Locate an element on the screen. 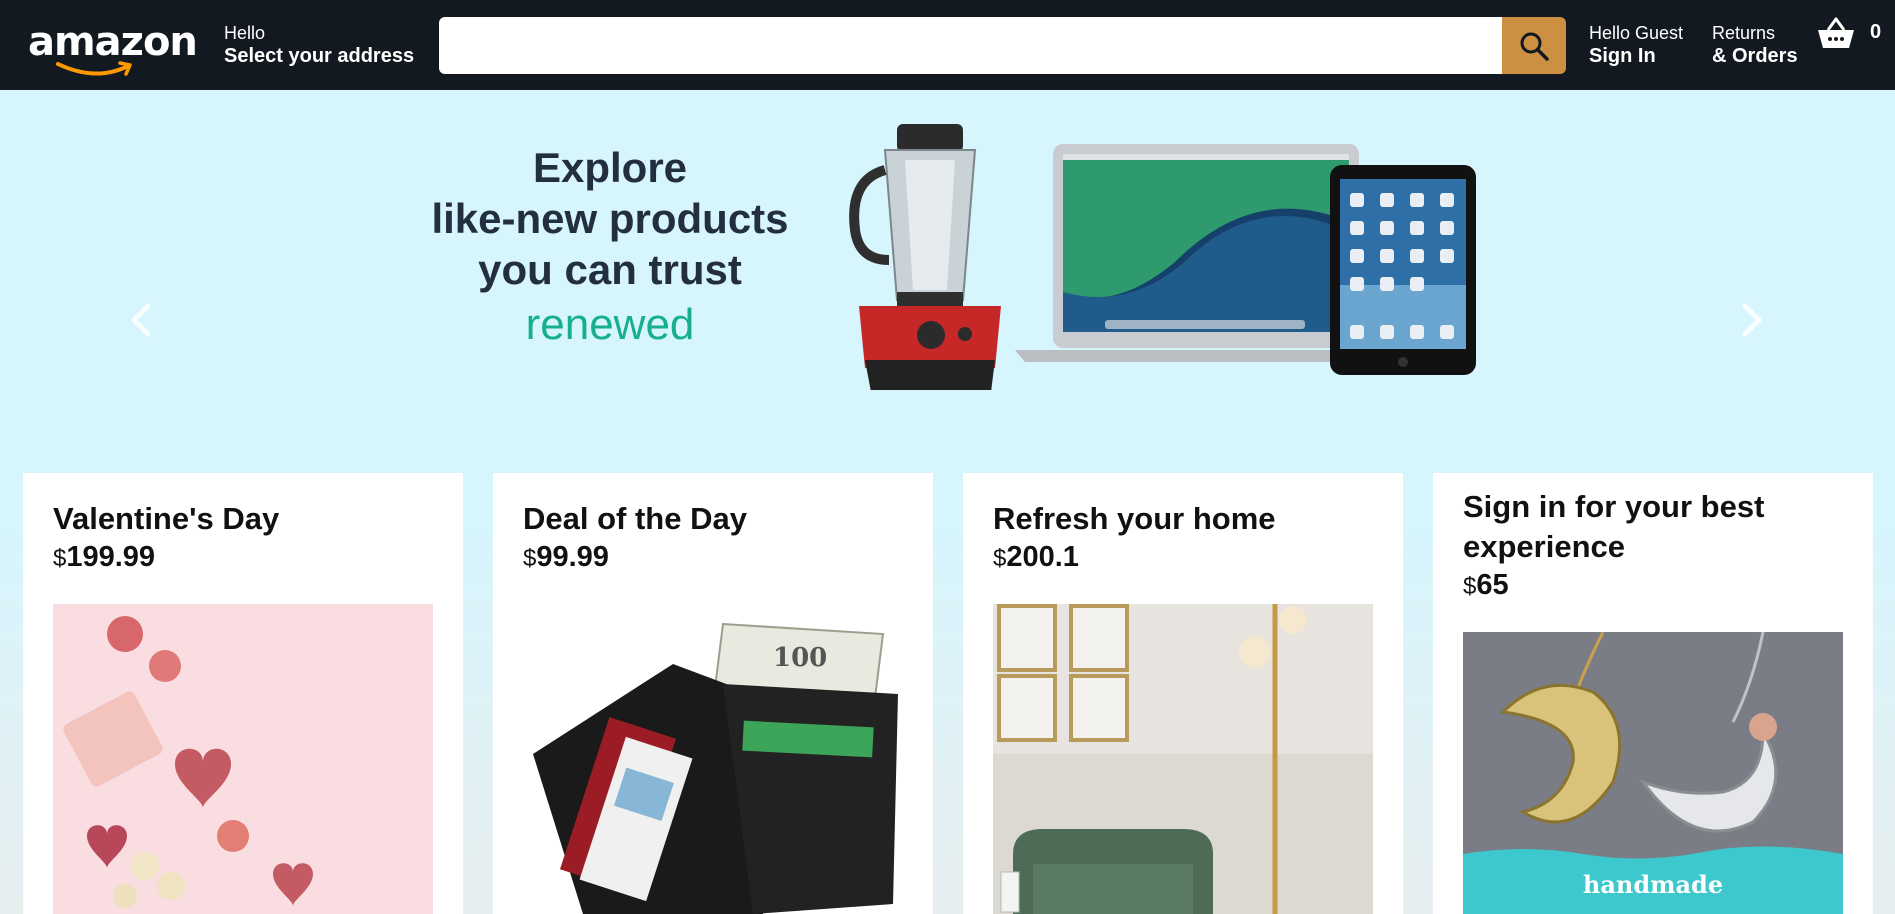  valentines-gifts-image is located at coordinates (243, 759).